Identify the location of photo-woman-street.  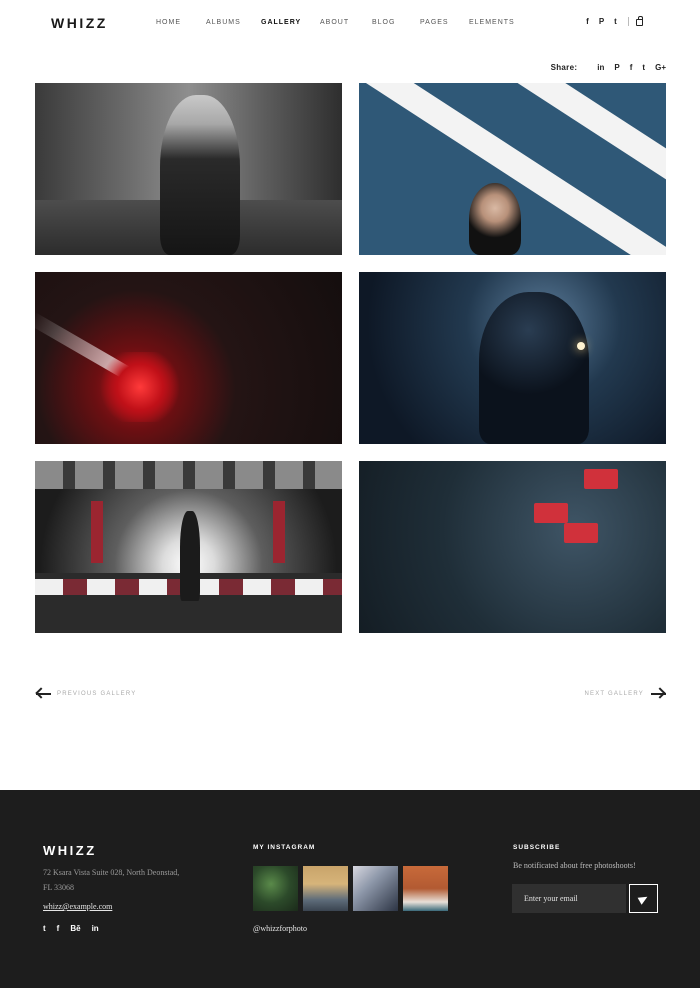
(188, 169).